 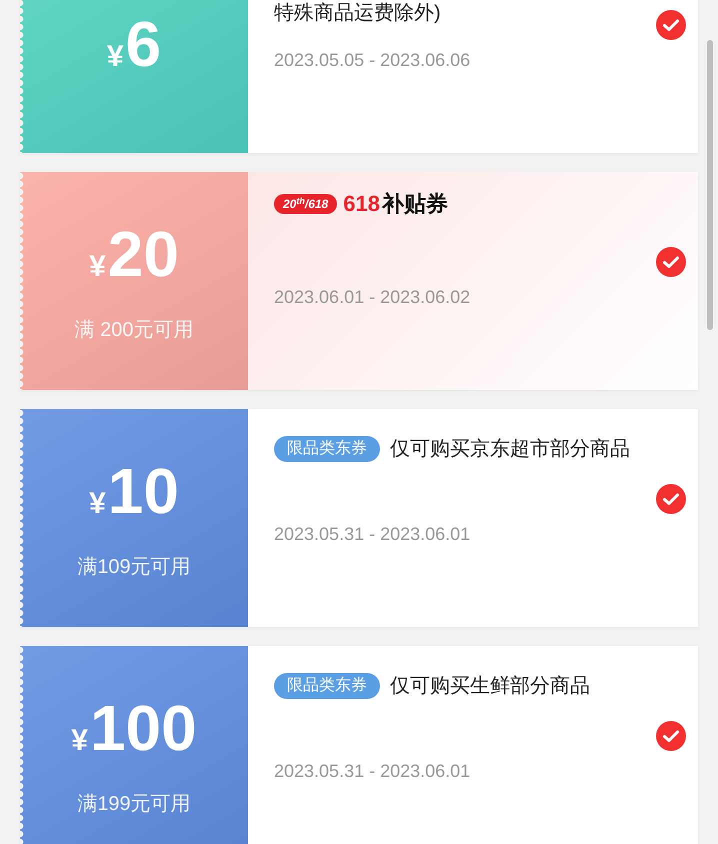 What do you see at coordinates (465, 449) in the screenshot?
I see `coupon-description: 限品类东券 仅可购买京东超市部分商品` at bounding box center [465, 449].